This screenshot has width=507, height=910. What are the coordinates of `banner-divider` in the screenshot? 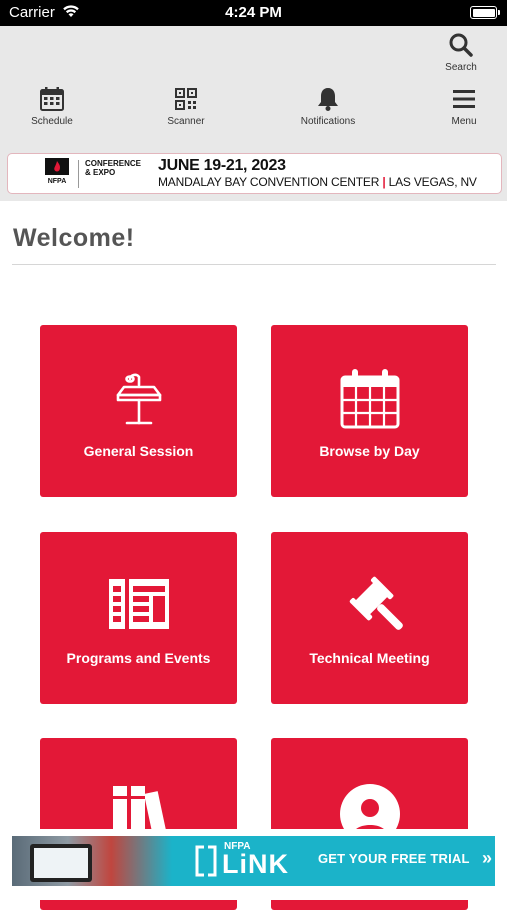 It's located at (78, 174).